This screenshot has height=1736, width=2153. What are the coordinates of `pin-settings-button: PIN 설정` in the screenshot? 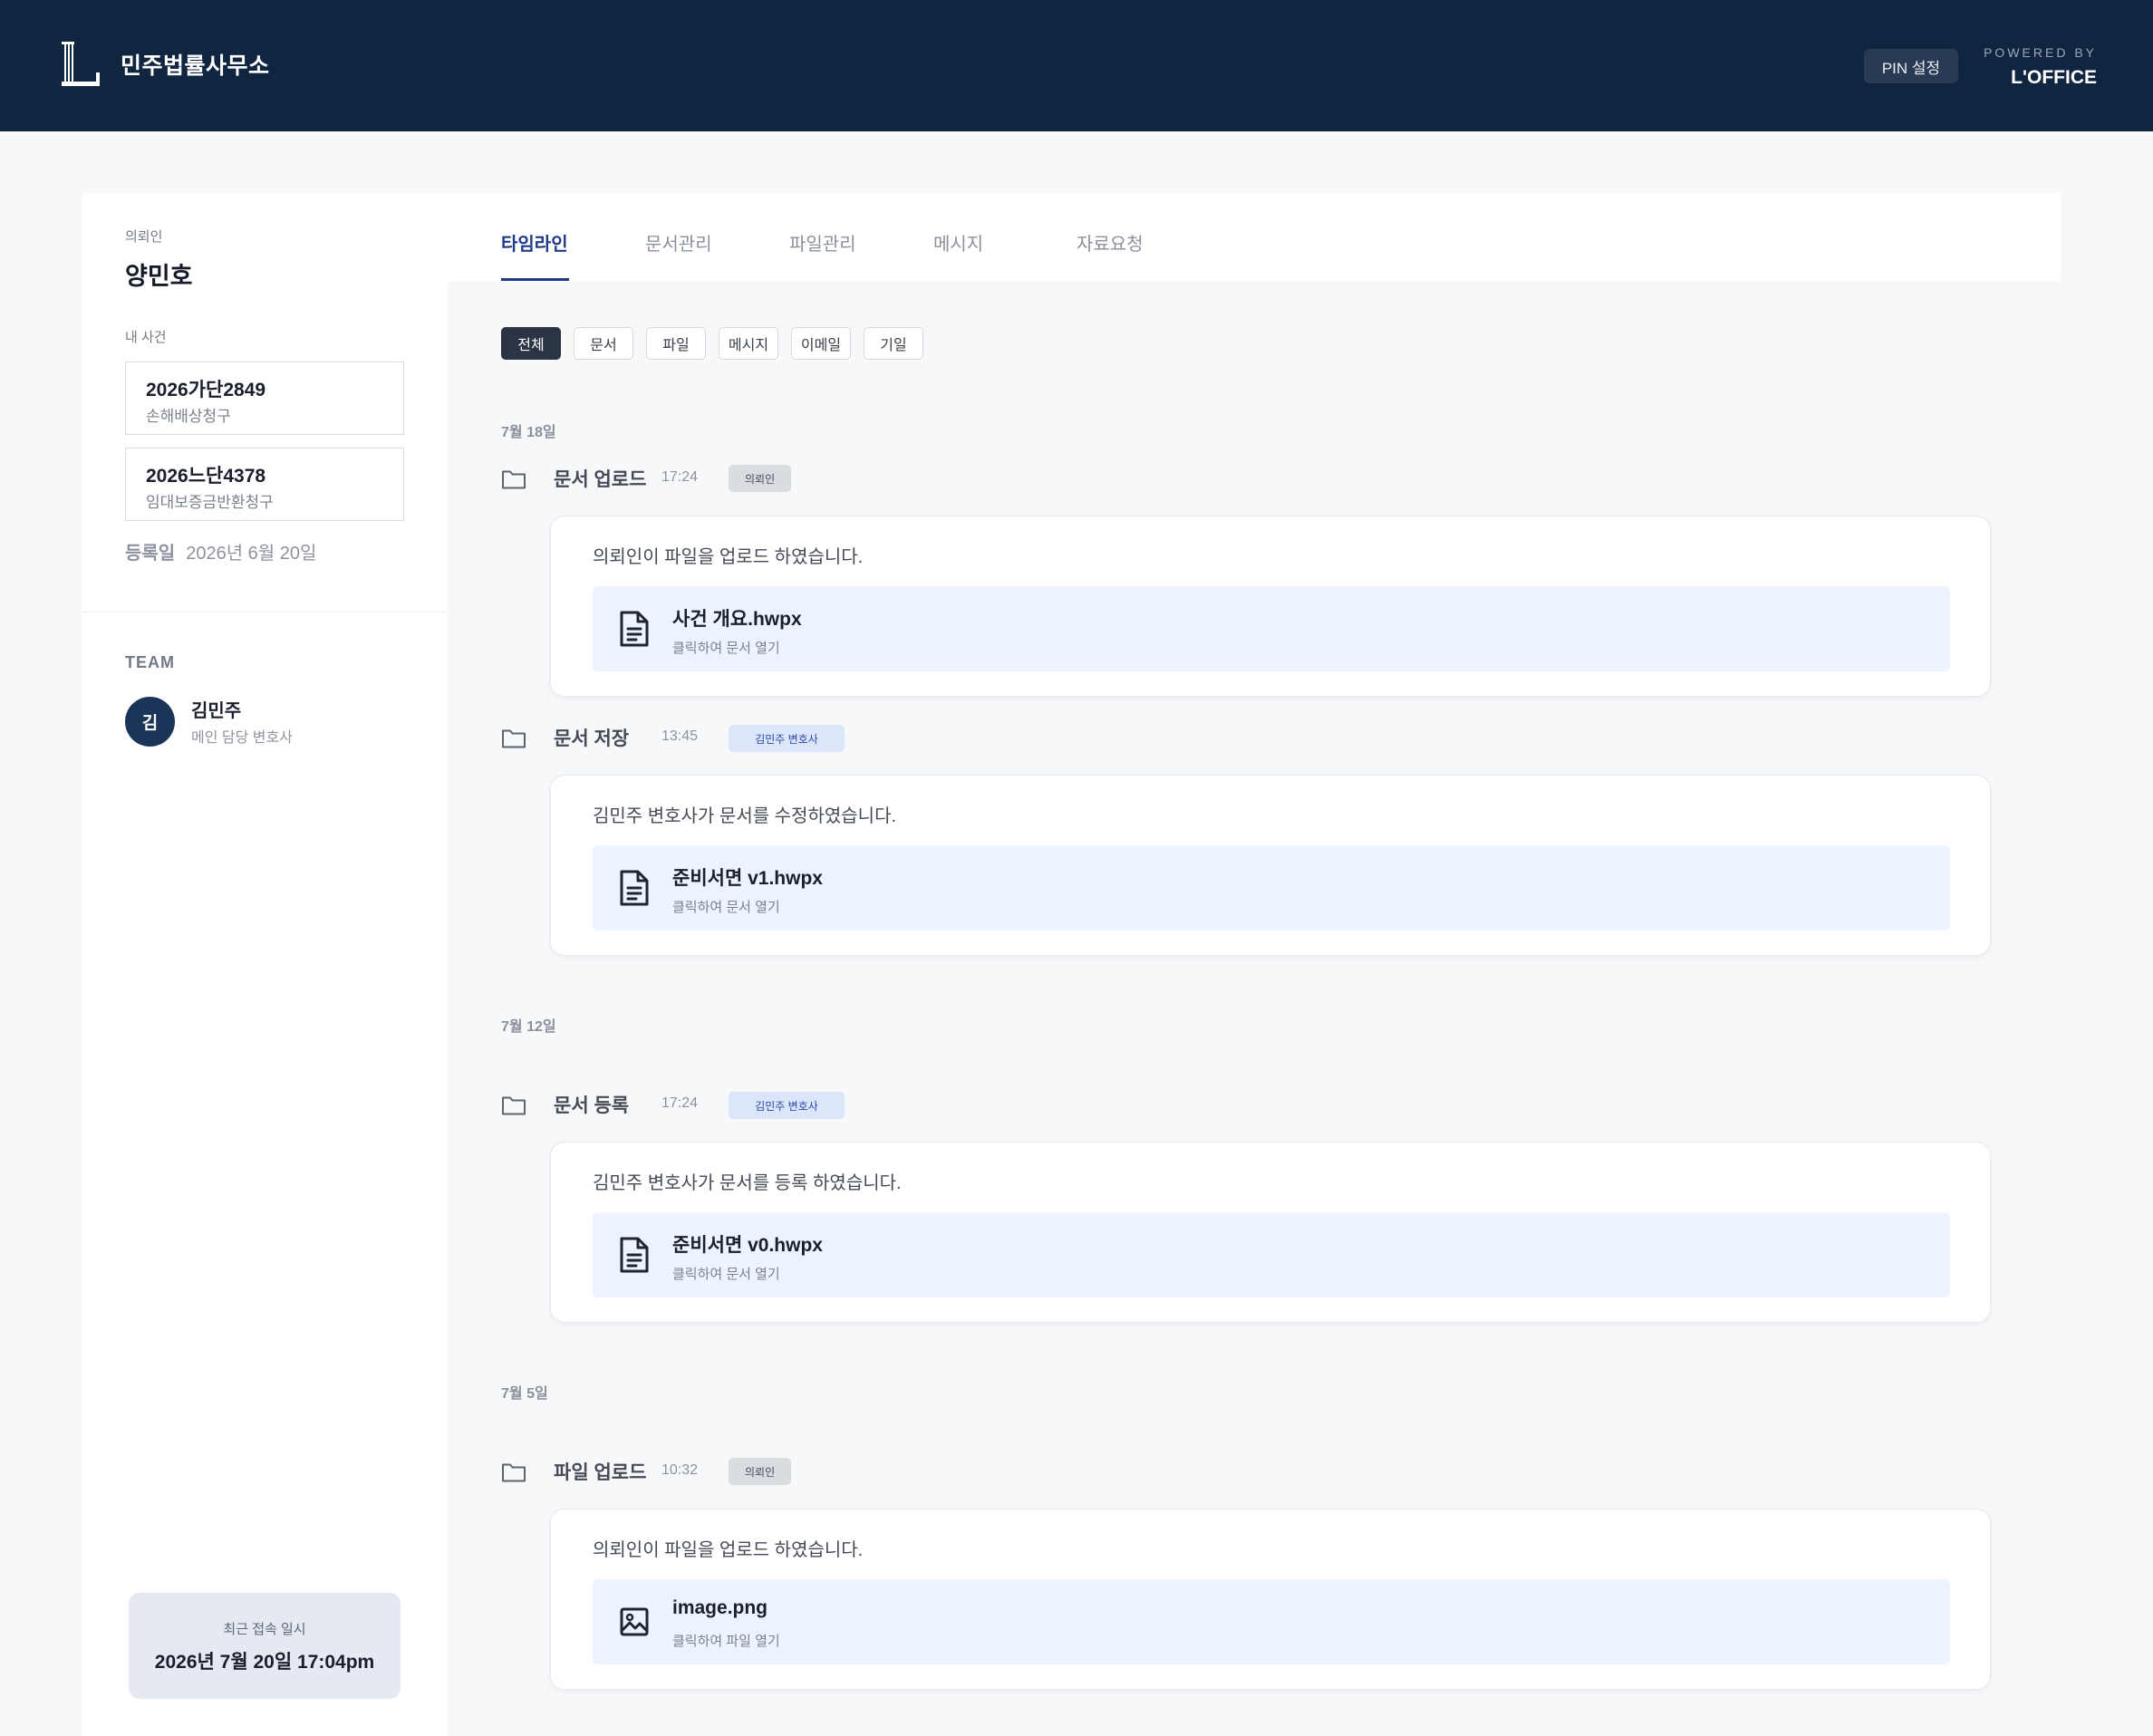 It's located at (1911, 66).